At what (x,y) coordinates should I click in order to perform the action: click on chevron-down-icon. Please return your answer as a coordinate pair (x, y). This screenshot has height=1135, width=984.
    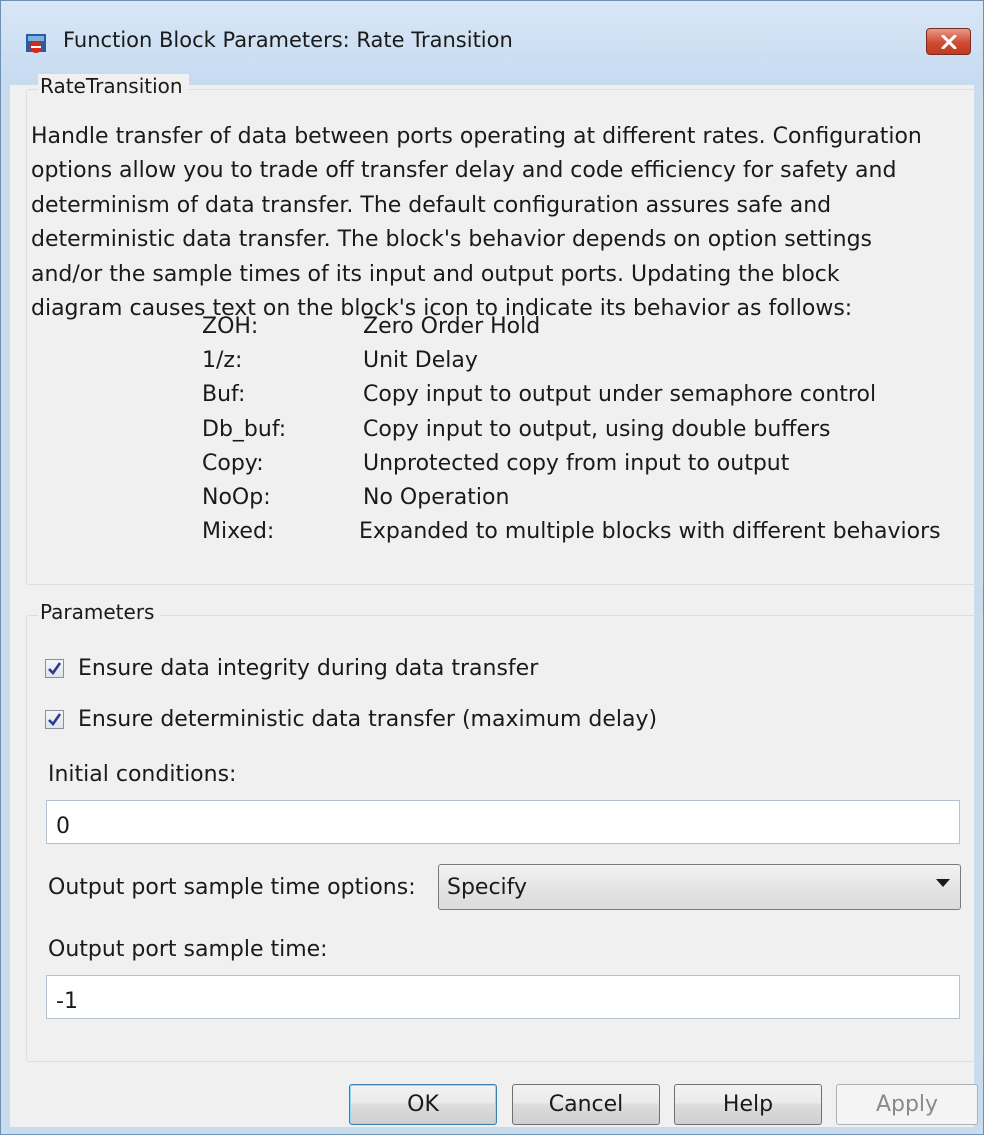
    Looking at the image, I should click on (943, 883).